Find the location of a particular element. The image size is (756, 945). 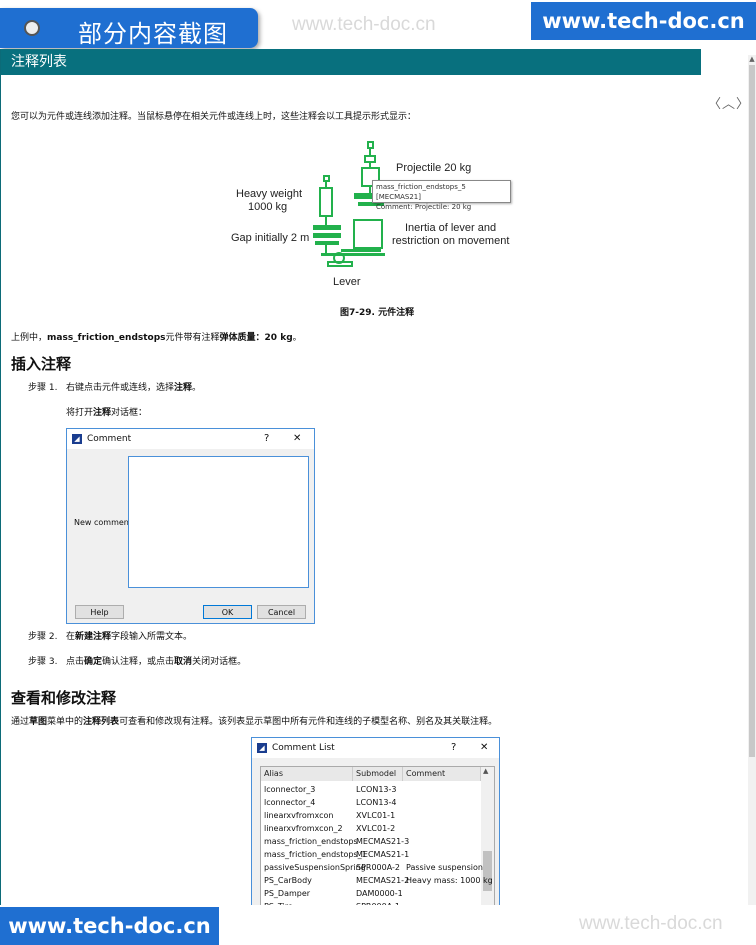

watermark-top: www.tech-doc.cn is located at coordinates (364, 24).